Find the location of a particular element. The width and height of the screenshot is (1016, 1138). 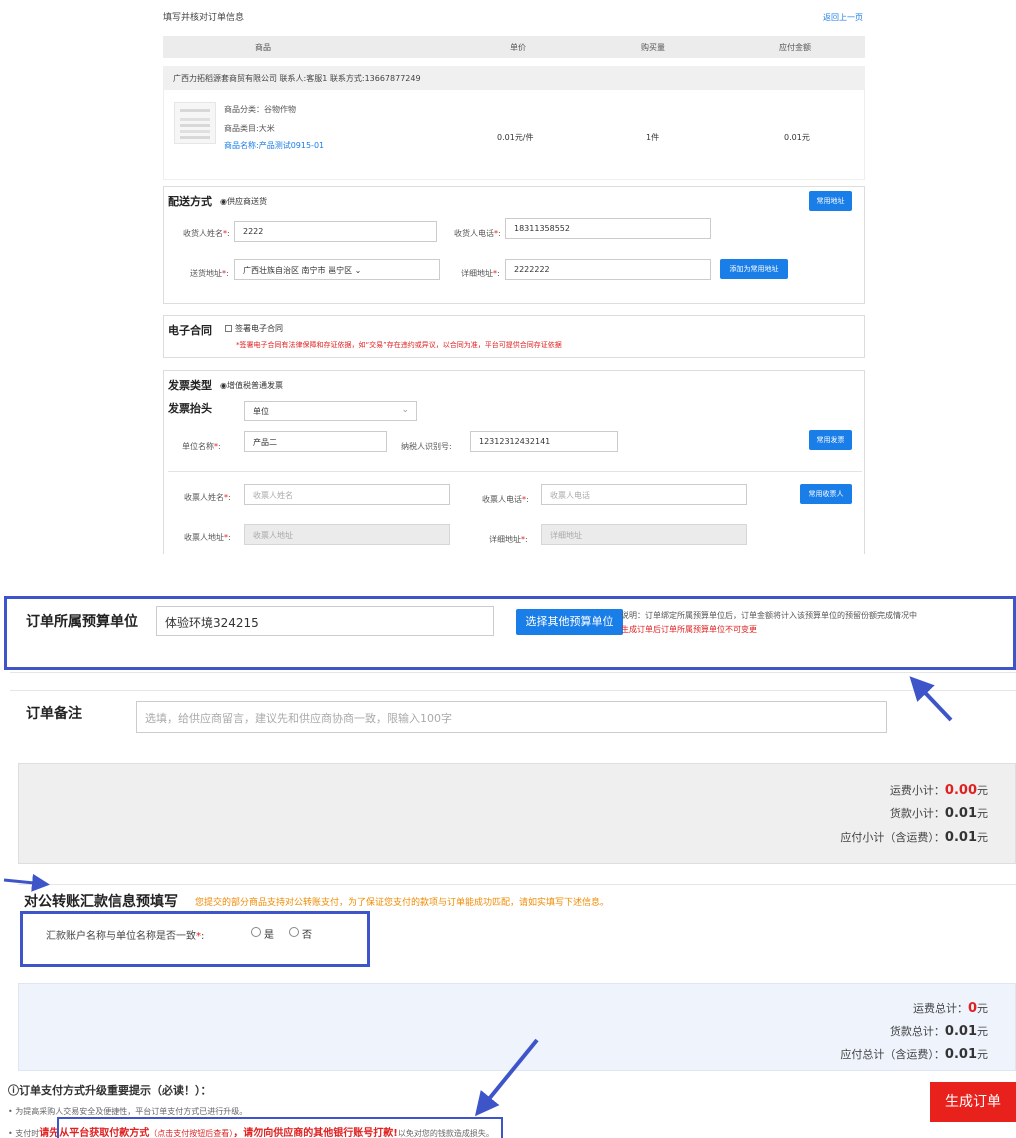

arrow-to-notice is located at coordinates (506, 1077).